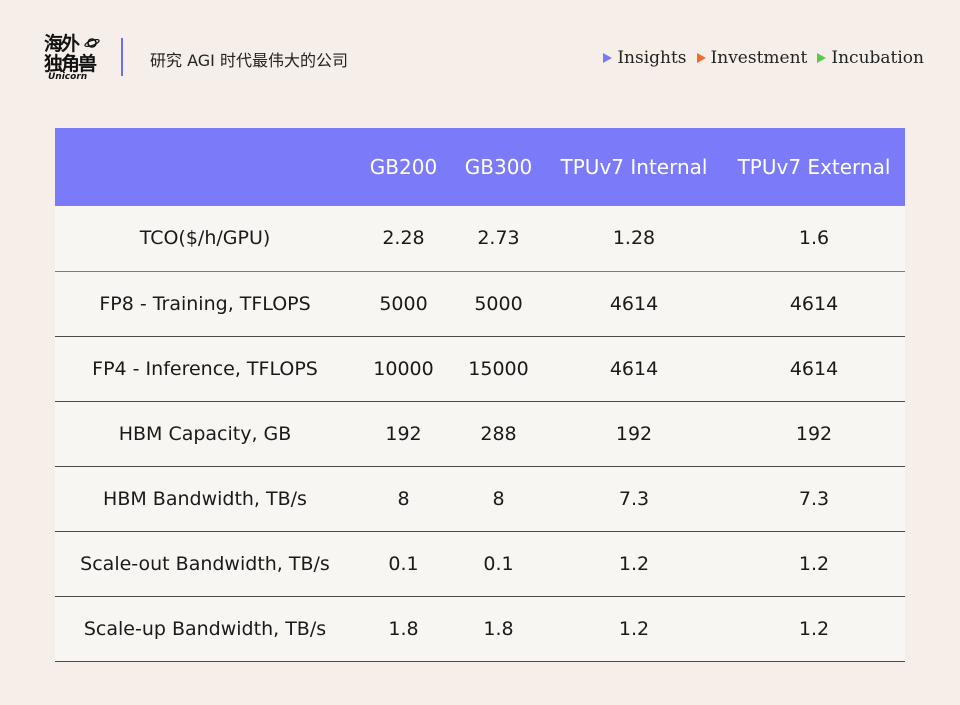 The height and width of the screenshot is (705, 960). Describe the element at coordinates (205, 239) in the screenshot. I see `row-label: TCO($/h/GPU)` at that location.